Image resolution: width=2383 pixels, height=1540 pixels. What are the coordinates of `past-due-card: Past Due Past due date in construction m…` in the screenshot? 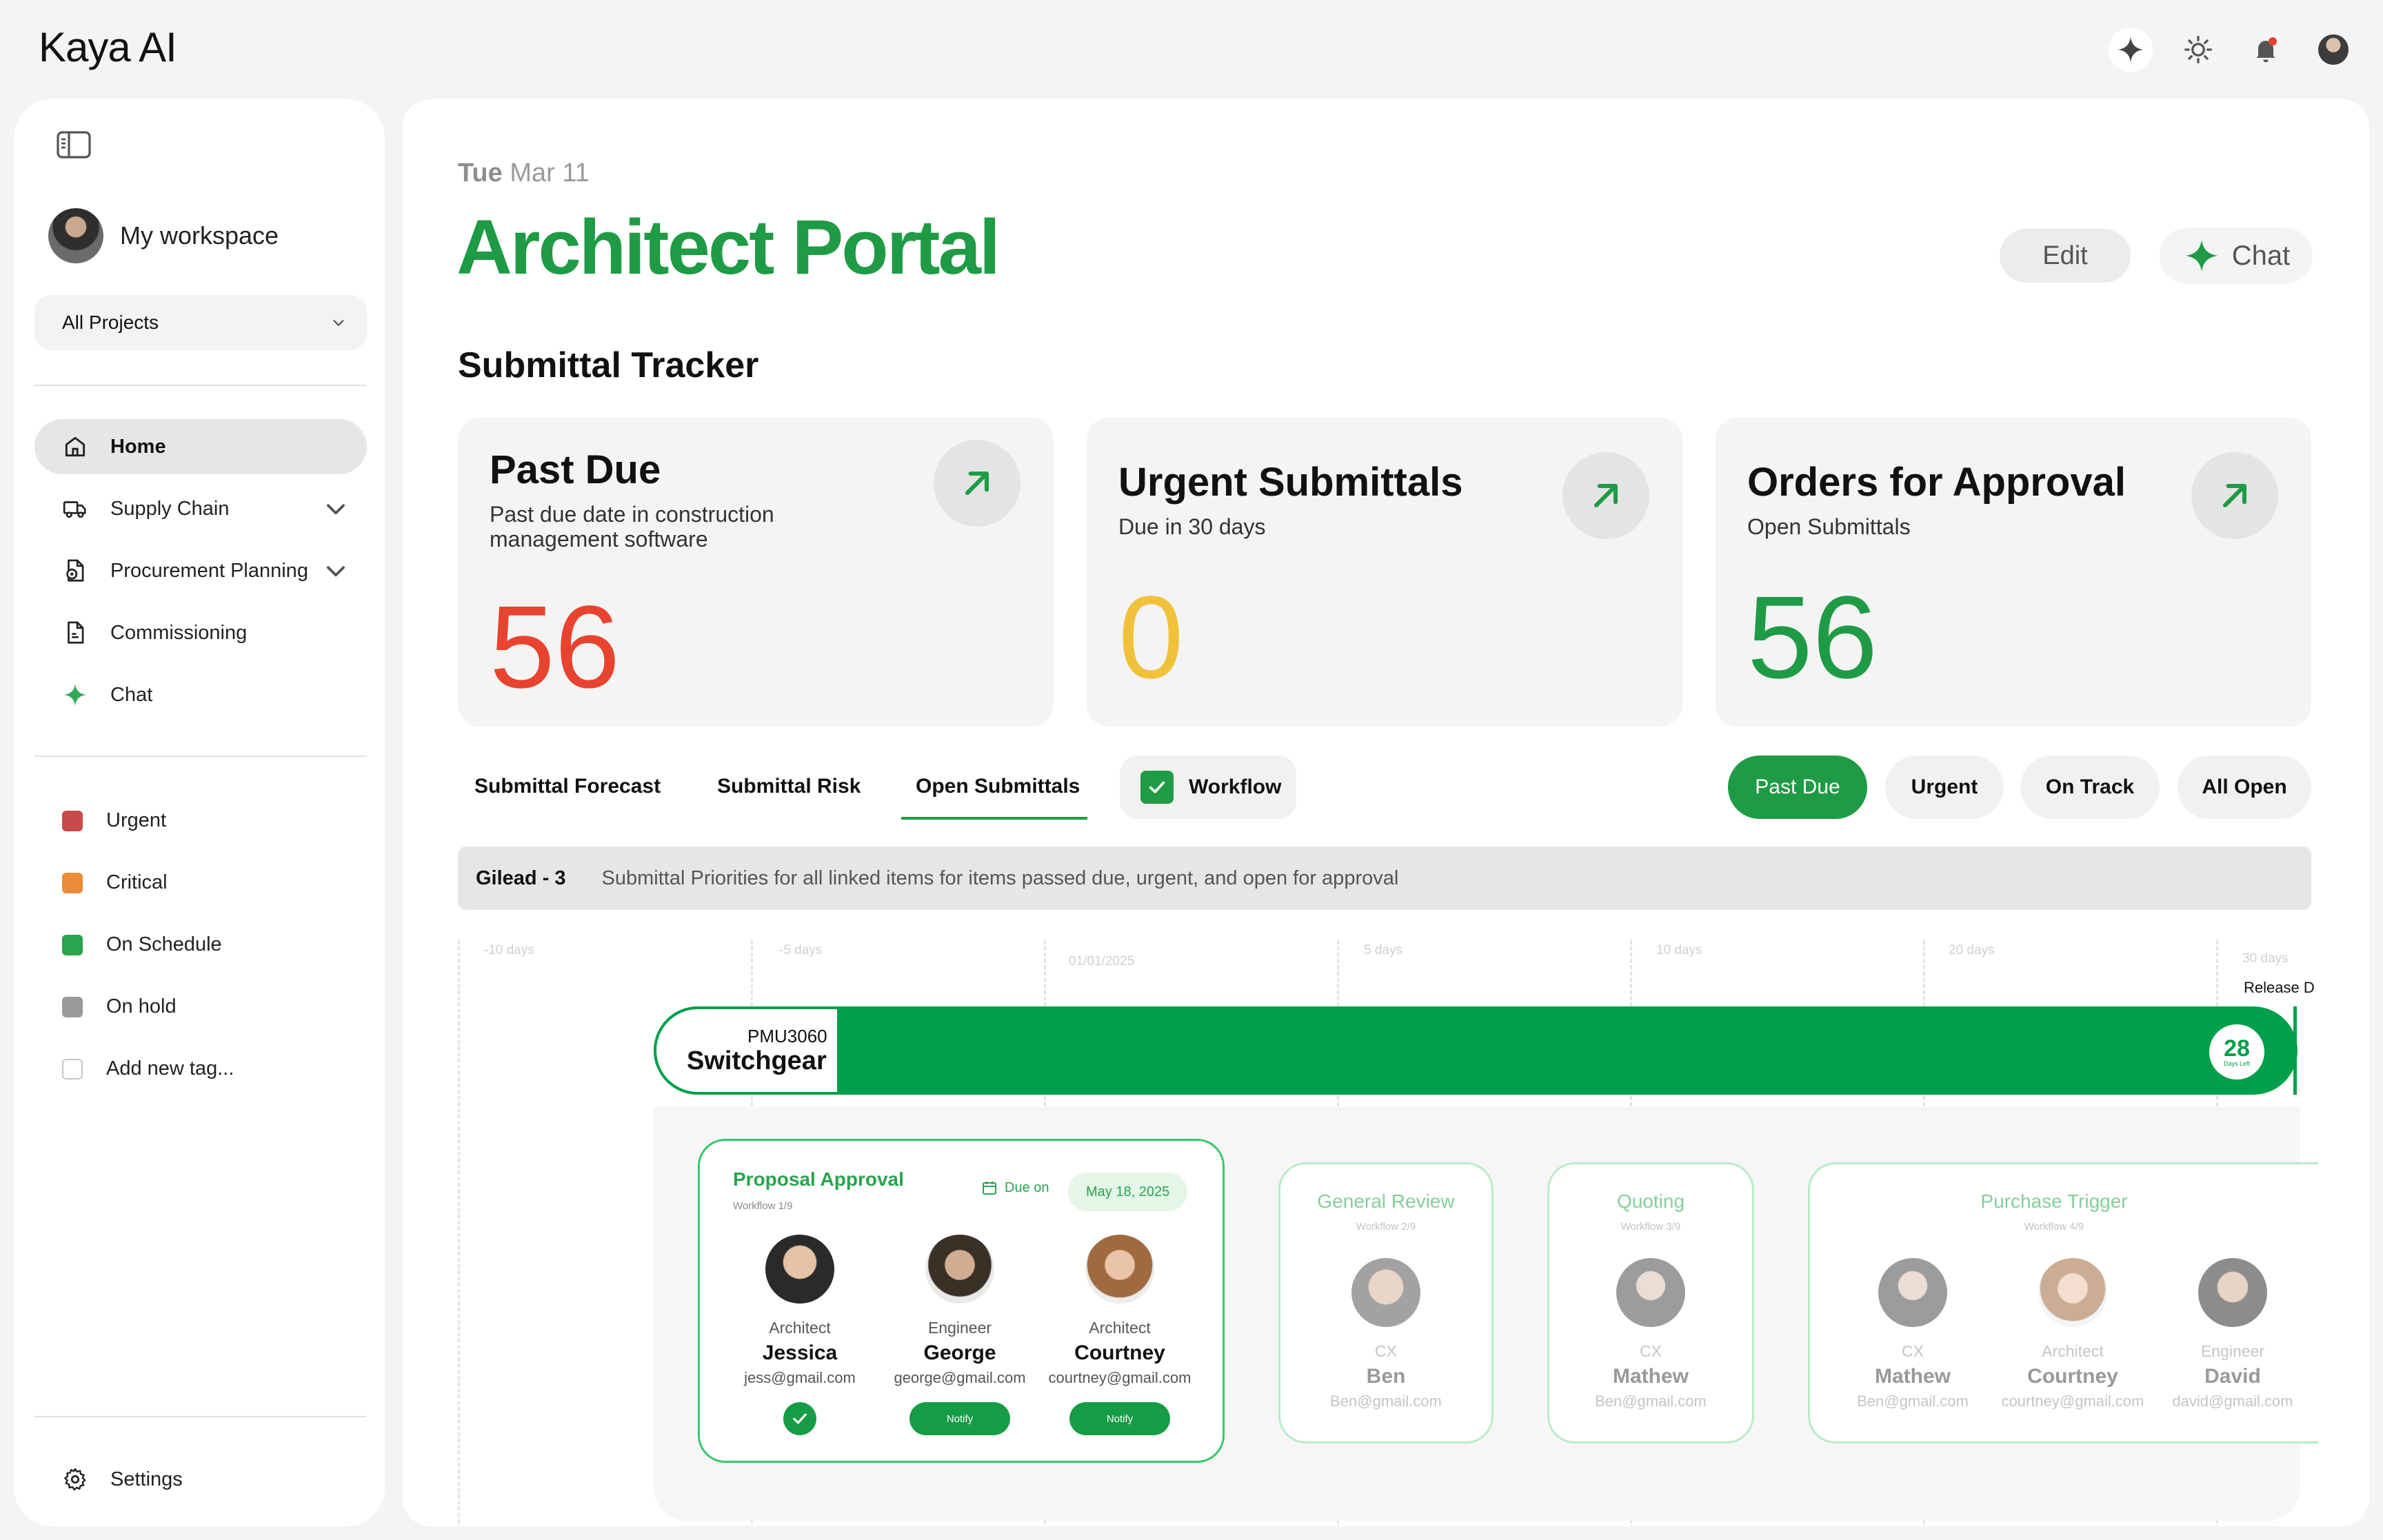 It's located at (756, 573).